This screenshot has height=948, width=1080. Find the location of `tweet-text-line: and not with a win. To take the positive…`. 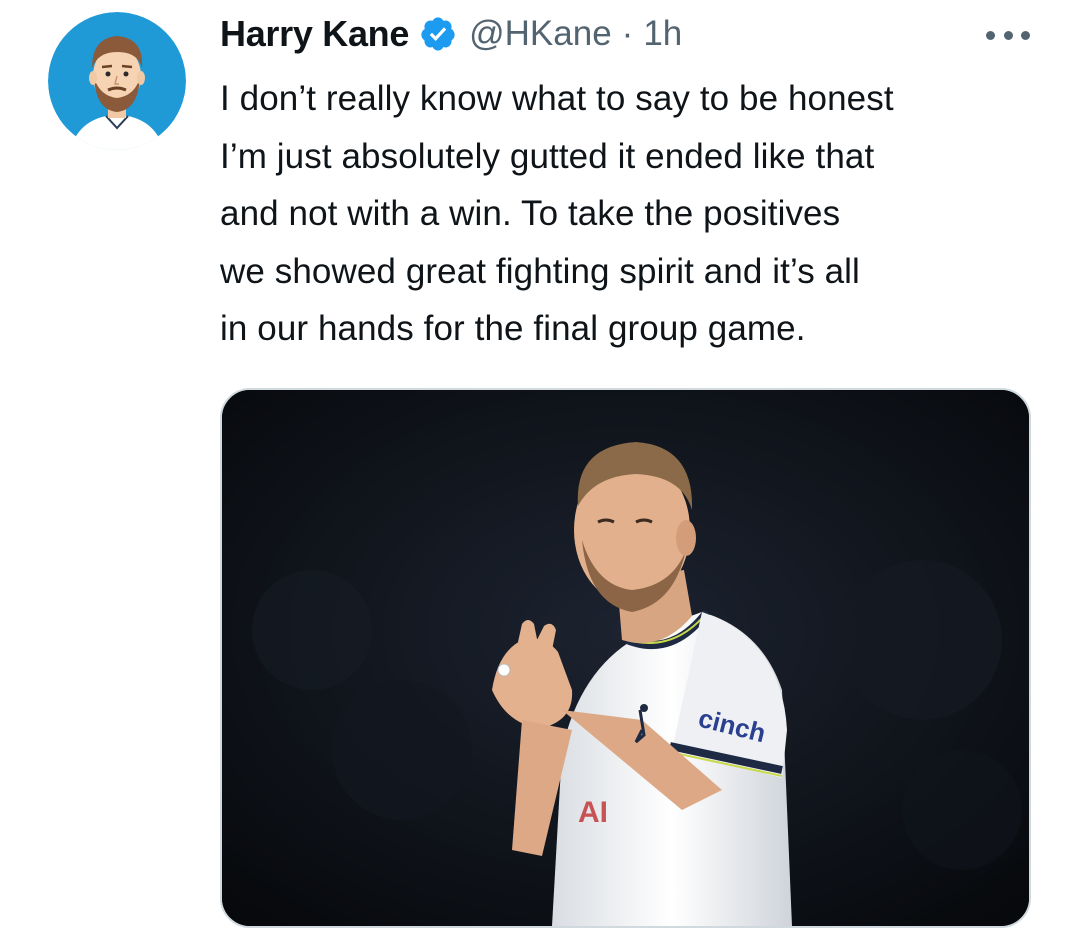

tweet-text-line: and not with a win. To take the positive… is located at coordinates (530, 213).